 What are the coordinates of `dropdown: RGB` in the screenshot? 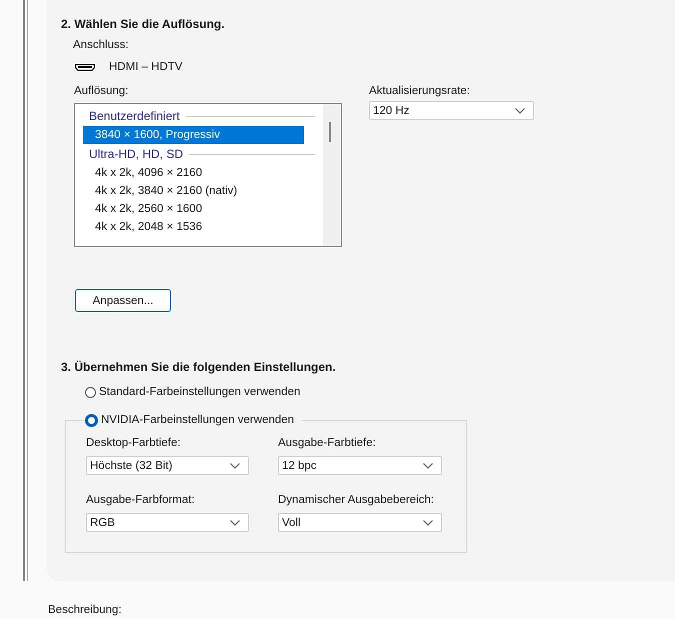 It's located at (167, 522).